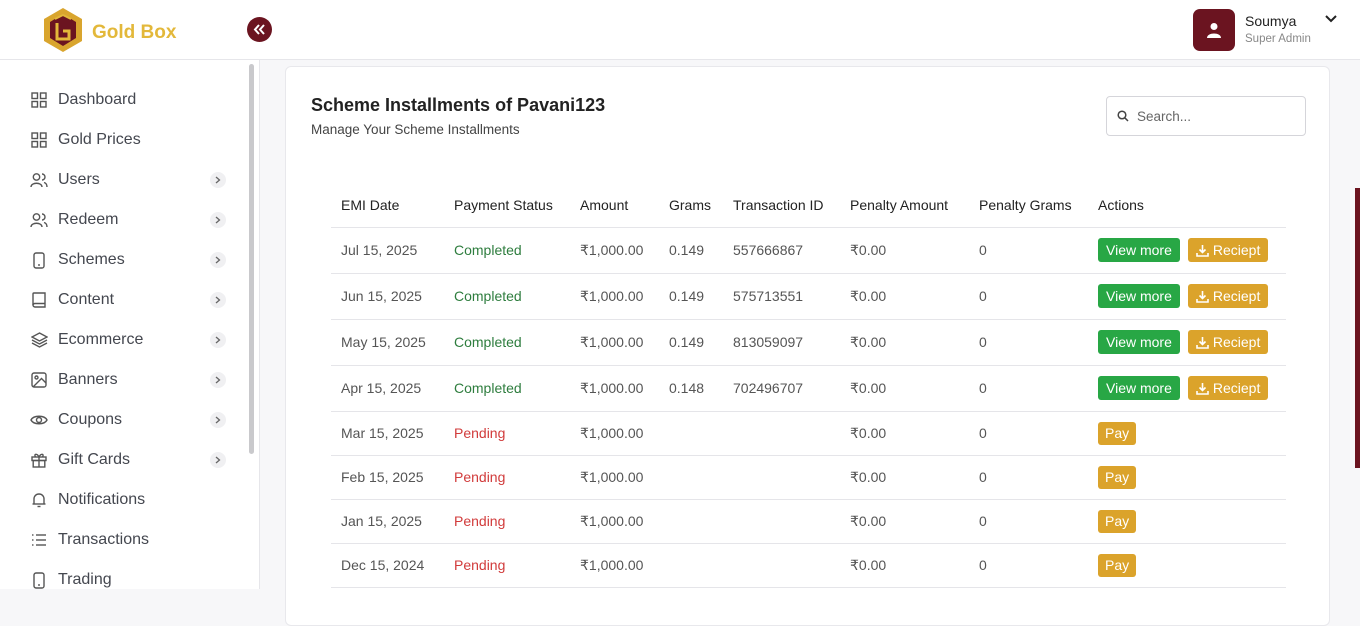  What do you see at coordinates (387, 342) in the screenshot?
I see `emi-date-cell: May 15, 2025` at bounding box center [387, 342].